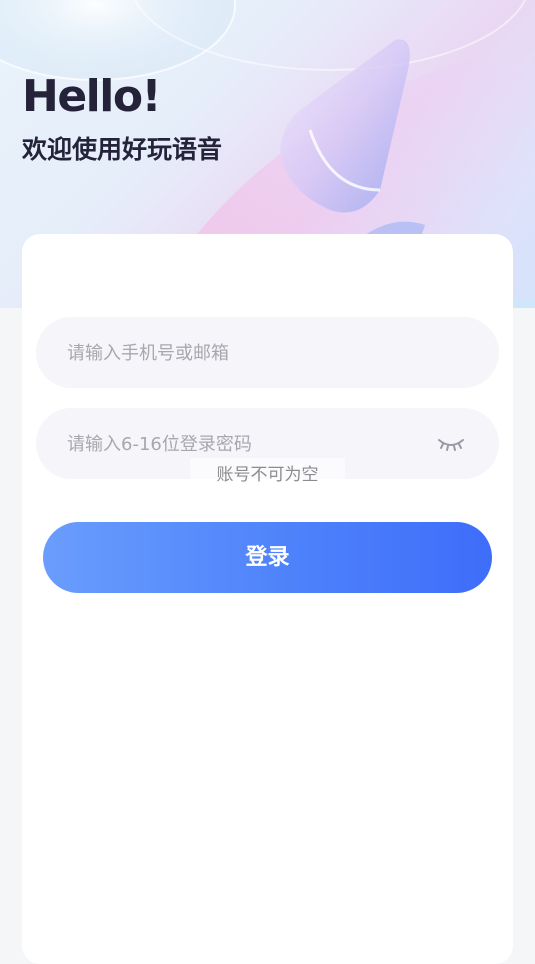 The height and width of the screenshot is (964, 535). What do you see at coordinates (122, 149) in the screenshot?
I see `welcome-subtitle: 欢迎使用好玩语音` at bounding box center [122, 149].